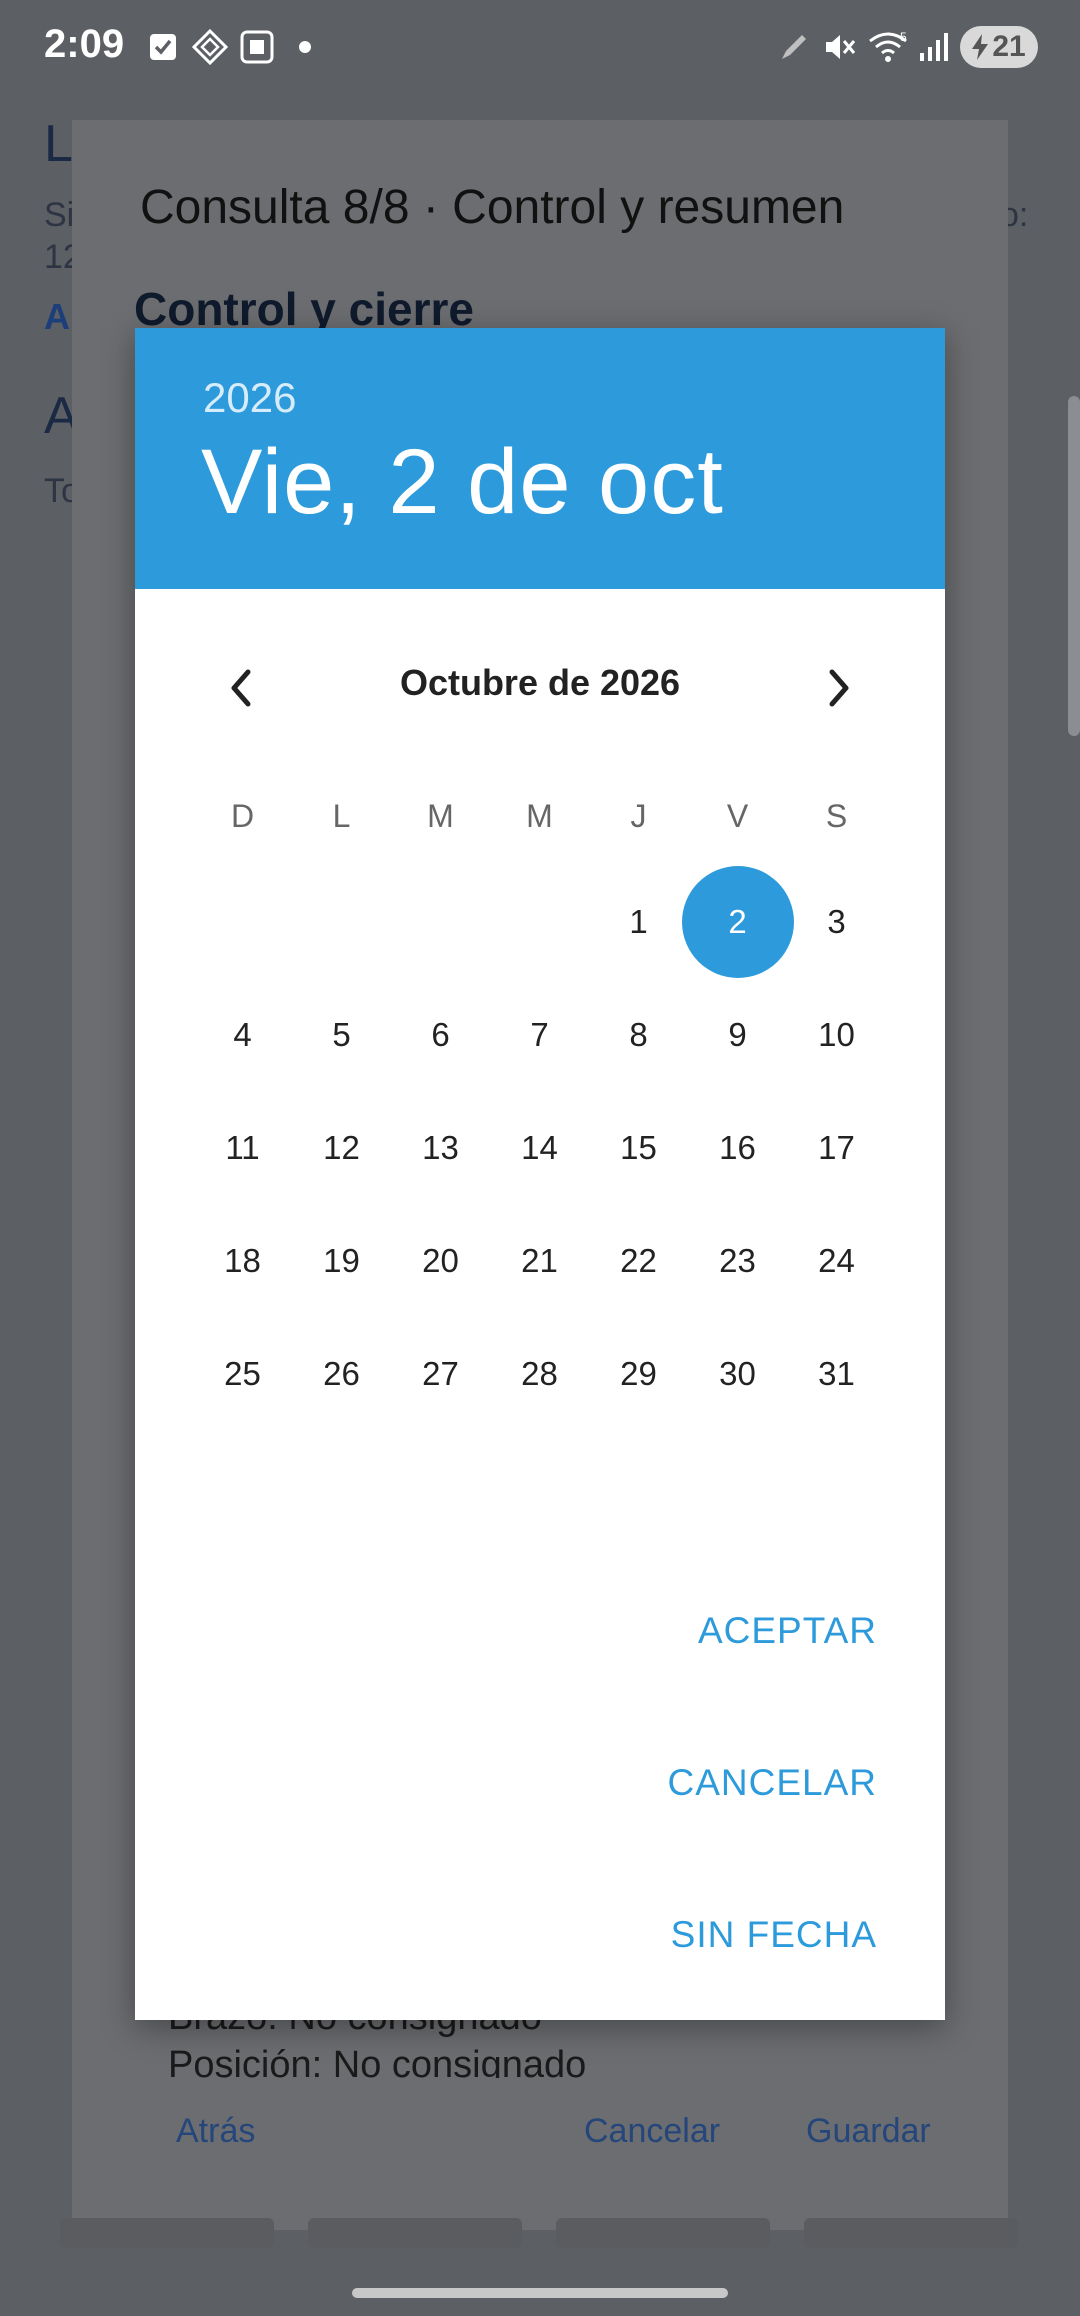 This screenshot has width=1080, height=2316. I want to click on calendar-day: 8, so click(638, 1034).